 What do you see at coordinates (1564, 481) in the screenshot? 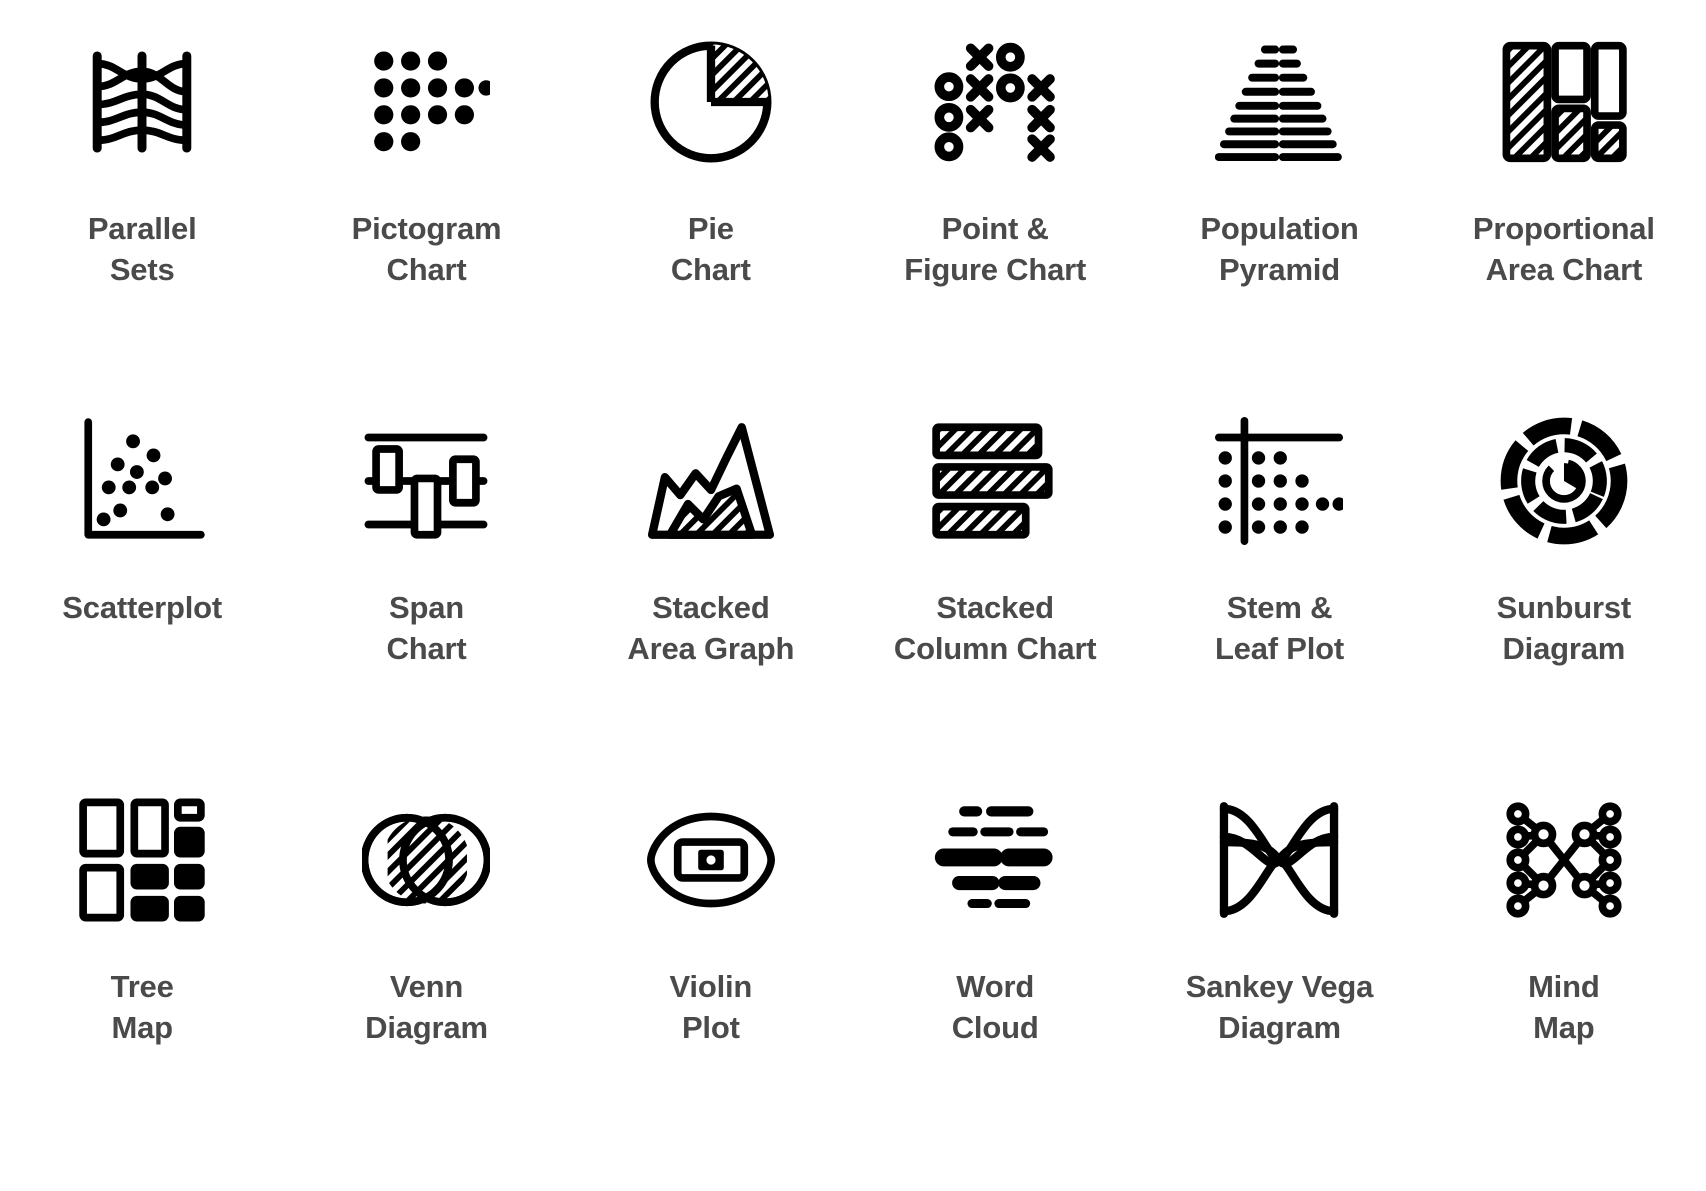
I see `sunburst-diagram-icon` at bounding box center [1564, 481].